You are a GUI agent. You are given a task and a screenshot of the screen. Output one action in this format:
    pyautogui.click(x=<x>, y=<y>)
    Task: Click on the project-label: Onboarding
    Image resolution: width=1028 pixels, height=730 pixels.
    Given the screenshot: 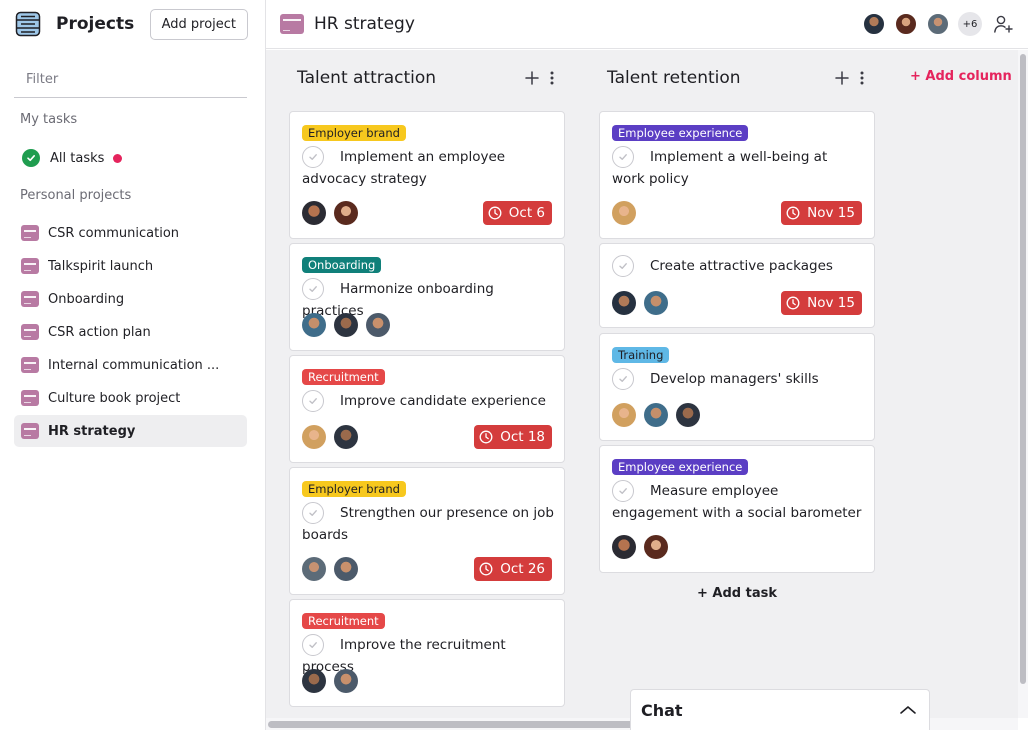 What is the action you would take?
    pyautogui.click(x=86, y=299)
    